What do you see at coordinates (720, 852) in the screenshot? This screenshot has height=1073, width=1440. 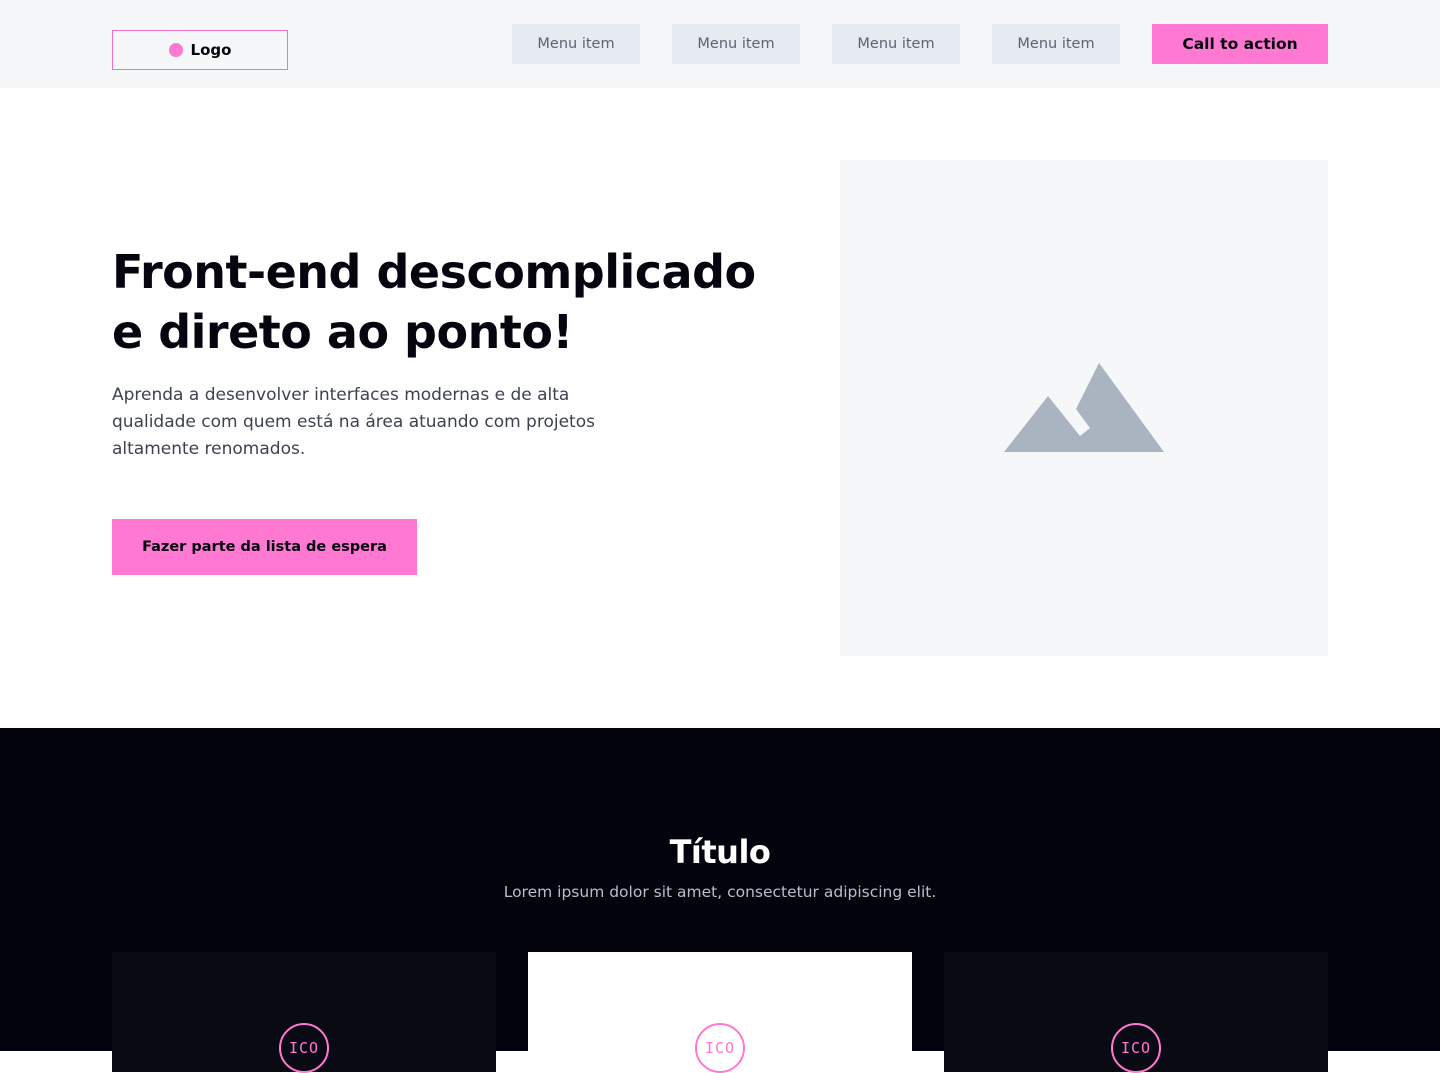 I see `section-title: Título` at bounding box center [720, 852].